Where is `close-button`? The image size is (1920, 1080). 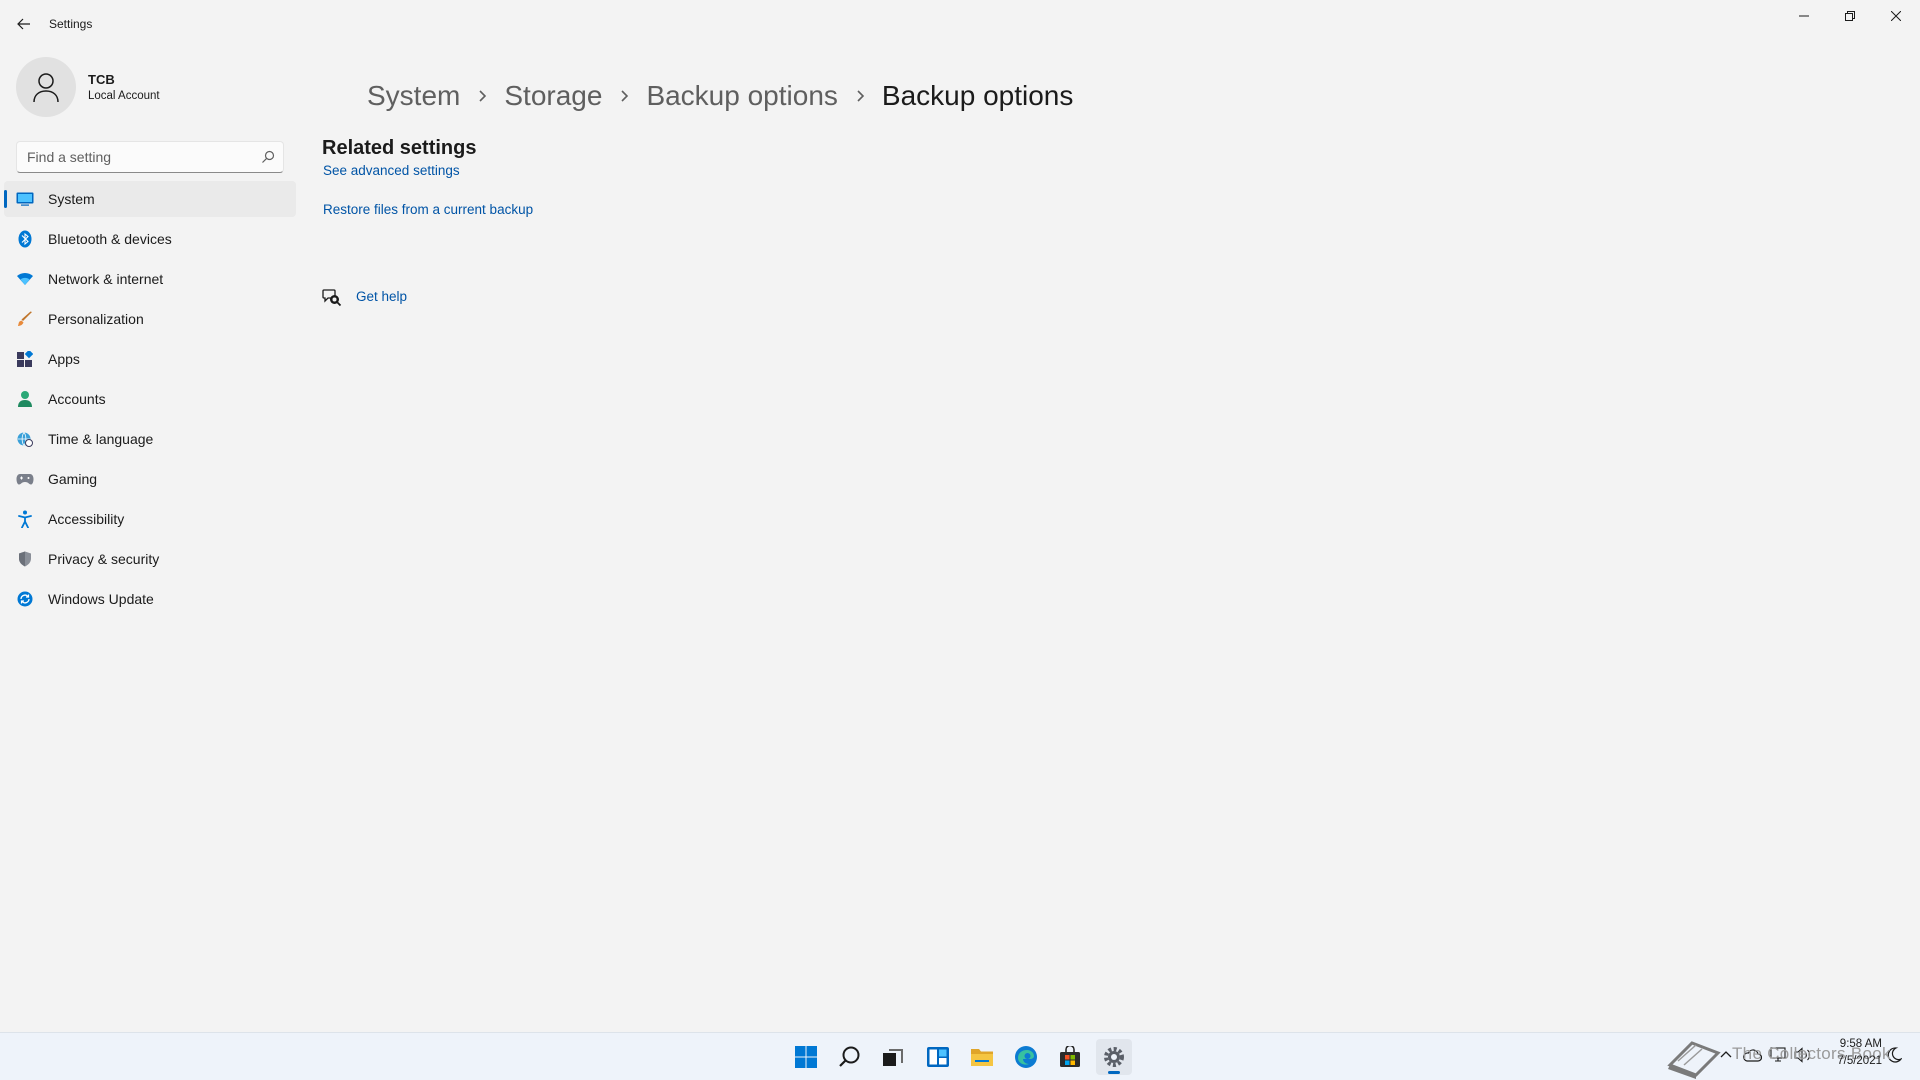
close-button is located at coordinates (1896, 16).